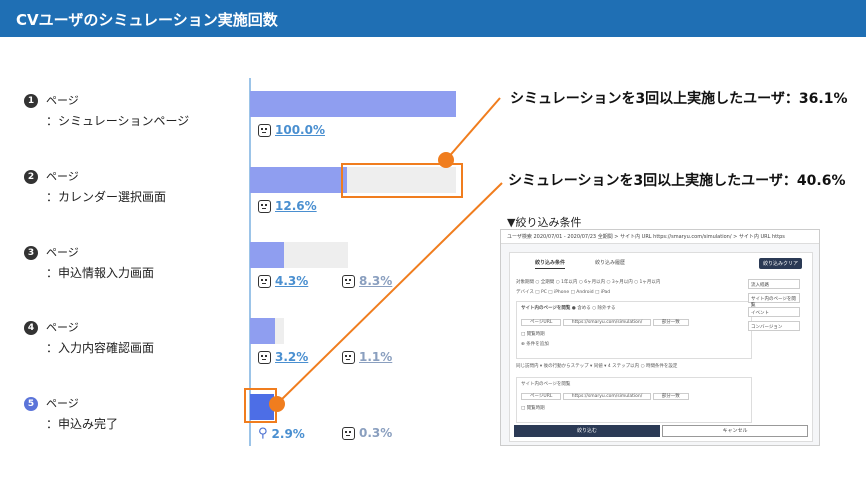 The width and height of the screenshot is (866, 487). I want to click on callout-text-bottom: シミュレーションを3回以上実施したユーザ：40.6%, so click(677, 181).